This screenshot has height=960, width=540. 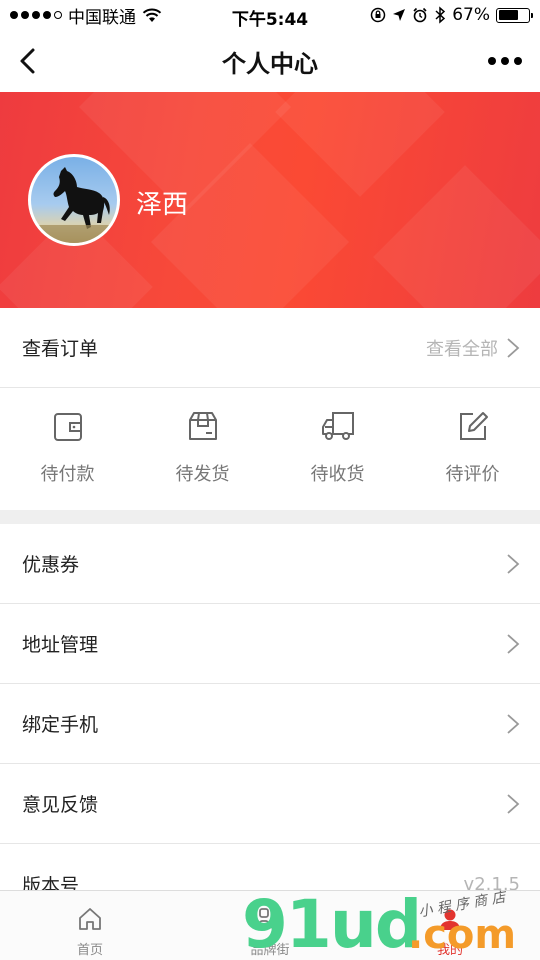 I want to click on order-item-label: 待收货, so click(x=337, y=474).